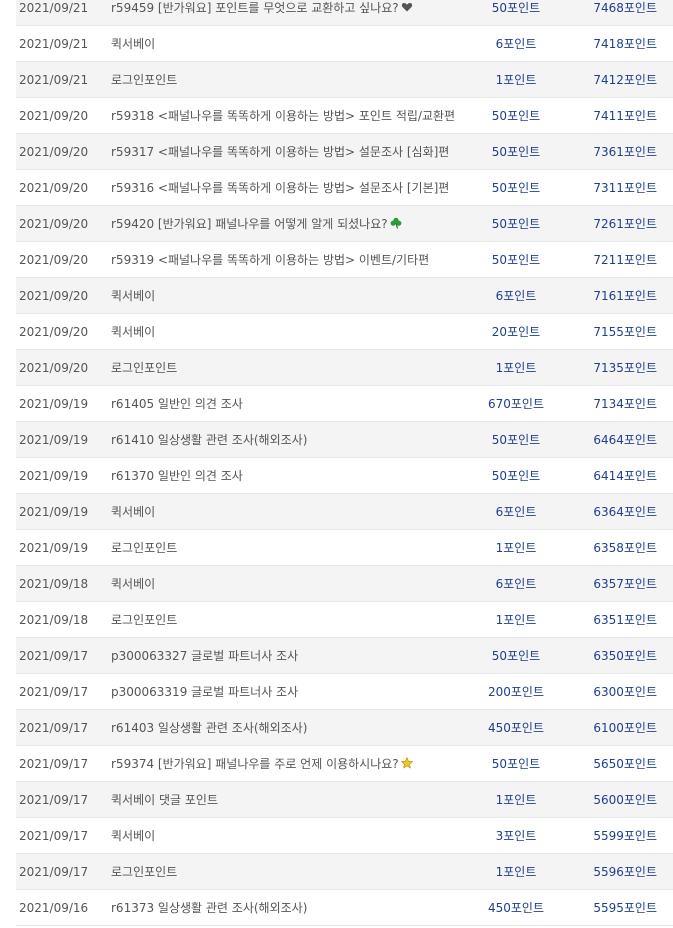 The height and width of the screenshot is (928, 673). Describe the element at coordinates (516, 692) in the screenshot. I see `earned-points-cell: 200포인트` at that location.